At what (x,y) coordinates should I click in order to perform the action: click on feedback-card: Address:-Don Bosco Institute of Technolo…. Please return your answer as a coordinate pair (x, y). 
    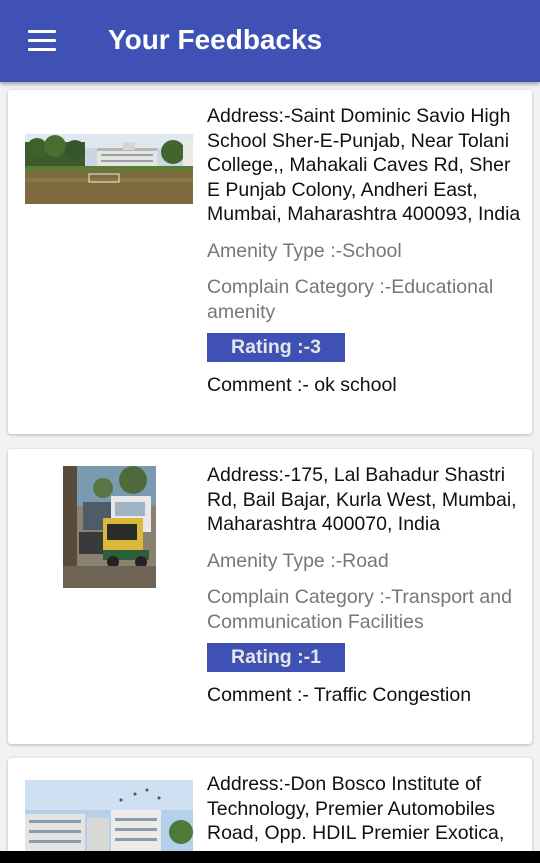
    Looking at the image, I should click on (270, 810).